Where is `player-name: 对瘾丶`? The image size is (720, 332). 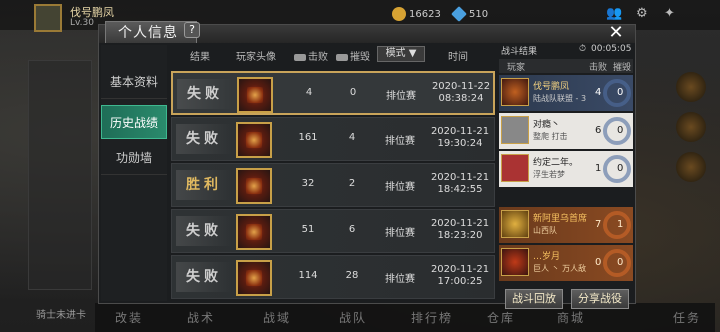 player-name: 对瘾丶 is located at coordinates (547, 125).